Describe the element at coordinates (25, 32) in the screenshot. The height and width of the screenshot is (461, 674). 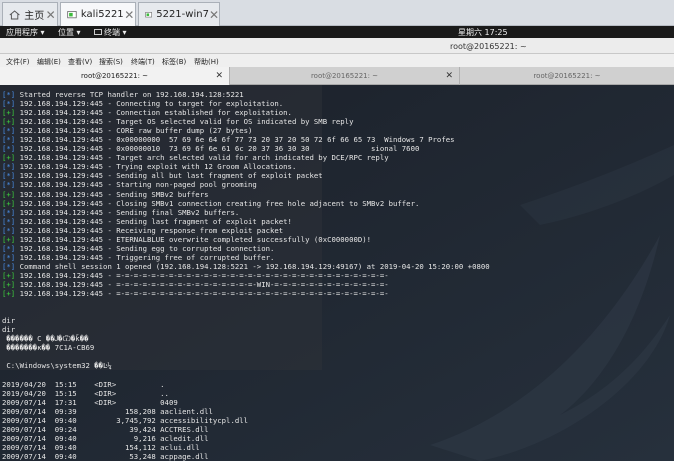
I see `applications-menu: 应用程序 ▾` at that location.